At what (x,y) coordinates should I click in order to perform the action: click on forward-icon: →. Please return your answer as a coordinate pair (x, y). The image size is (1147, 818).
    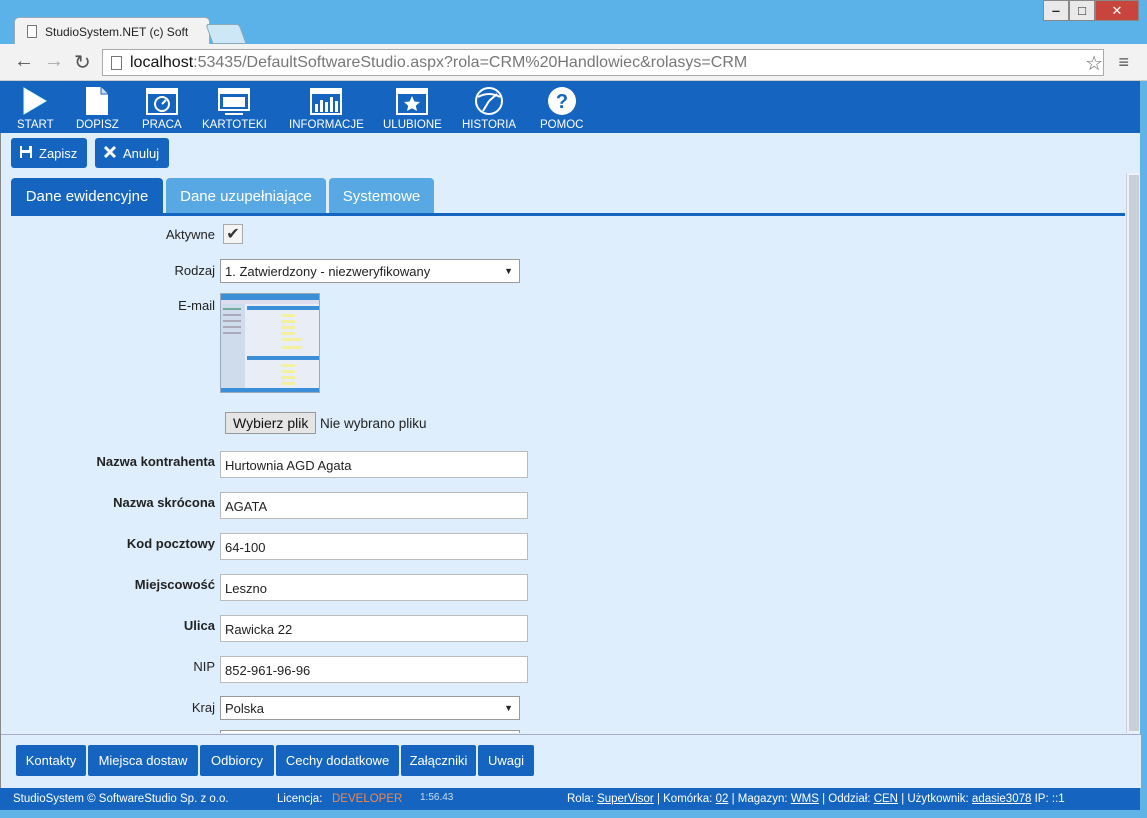
    Looking at the image, I should click on (54, 61).